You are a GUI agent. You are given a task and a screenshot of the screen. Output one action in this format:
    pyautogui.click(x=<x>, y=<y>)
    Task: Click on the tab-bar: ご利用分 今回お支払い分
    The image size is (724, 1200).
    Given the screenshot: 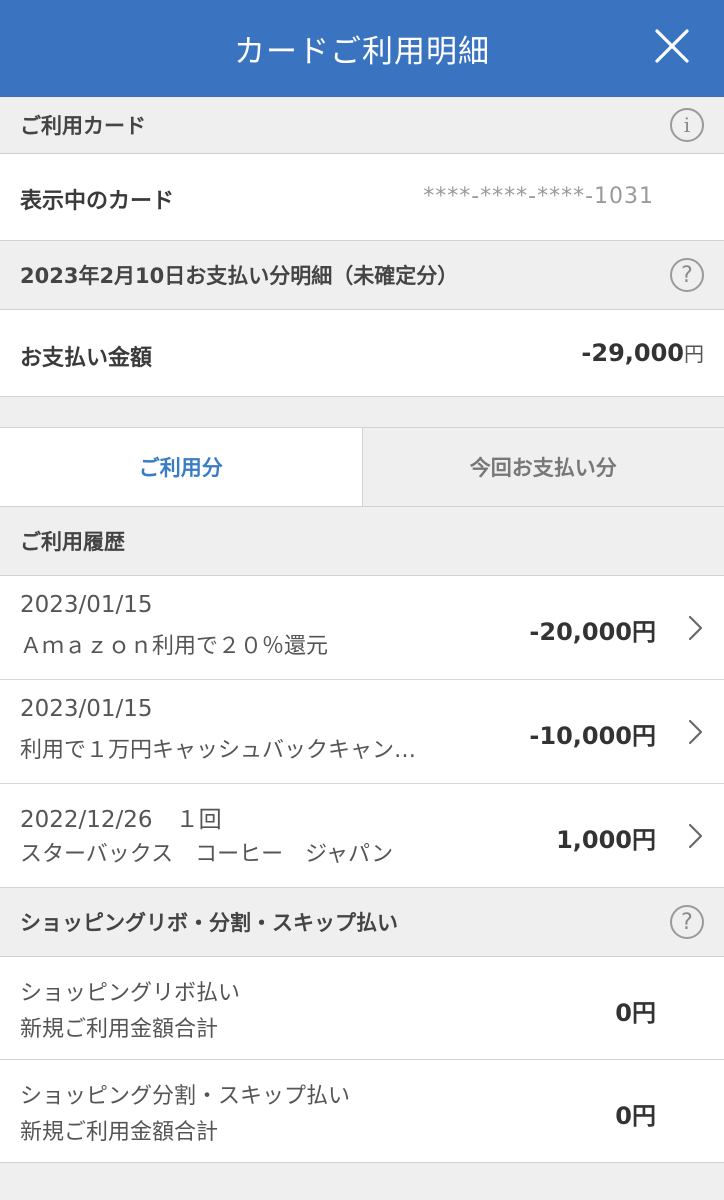 What is the action you would take?
    pyautogui.click(x=362, y=467)
    